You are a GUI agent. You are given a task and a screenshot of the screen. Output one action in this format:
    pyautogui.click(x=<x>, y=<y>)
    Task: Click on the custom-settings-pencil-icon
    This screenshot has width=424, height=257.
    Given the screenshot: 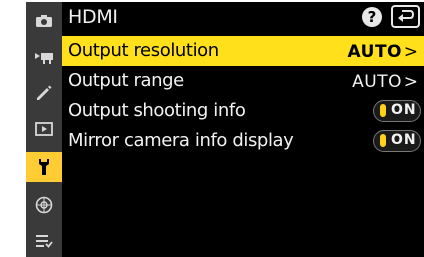 What is the action you would take?
    pyautogui.click(x=44, y=93)
    